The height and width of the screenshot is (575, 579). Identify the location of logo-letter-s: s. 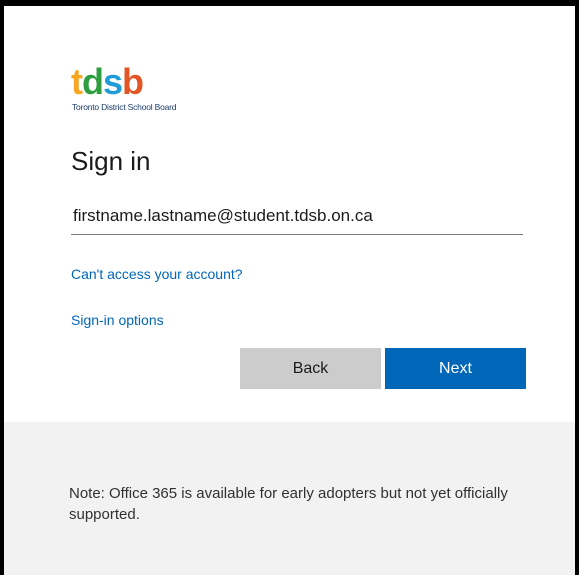
(113, 81).